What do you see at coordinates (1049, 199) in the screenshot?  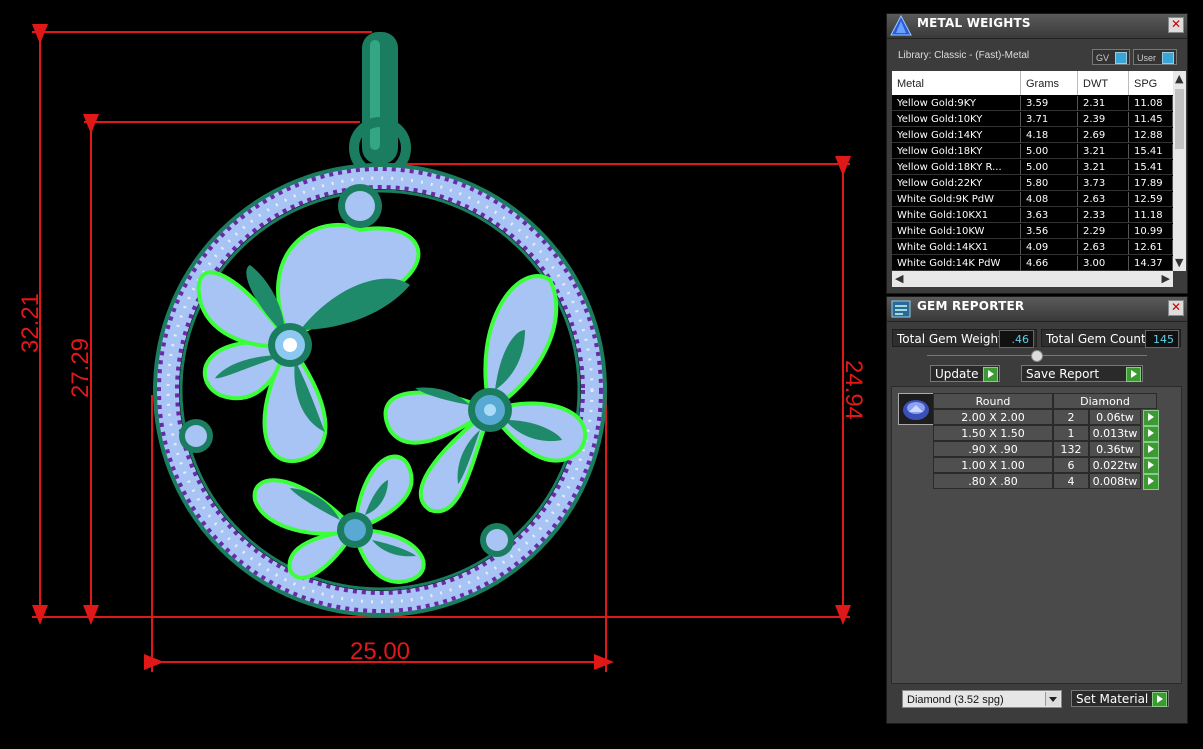 I see `cell-grams: 4.08` at bounding box center [1049, 199].